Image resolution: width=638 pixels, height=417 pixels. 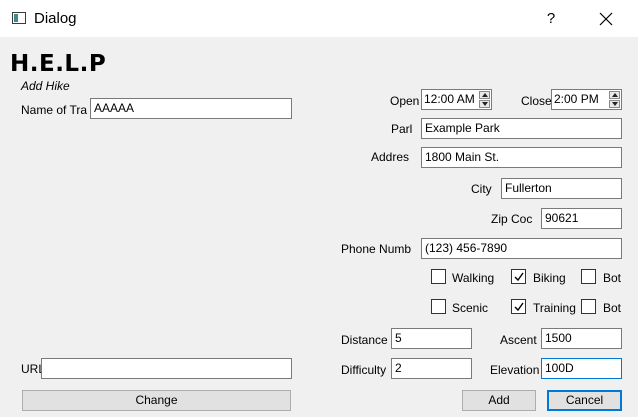 I want to click on bot-label-2: Bot, so click(x=612, y=308).